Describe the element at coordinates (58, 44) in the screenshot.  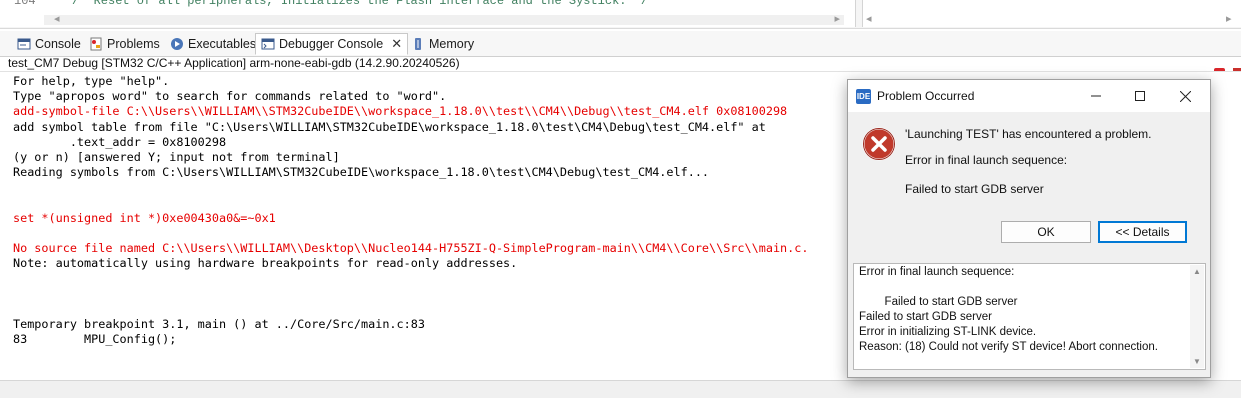
I see `tab-label: Console` at that location.